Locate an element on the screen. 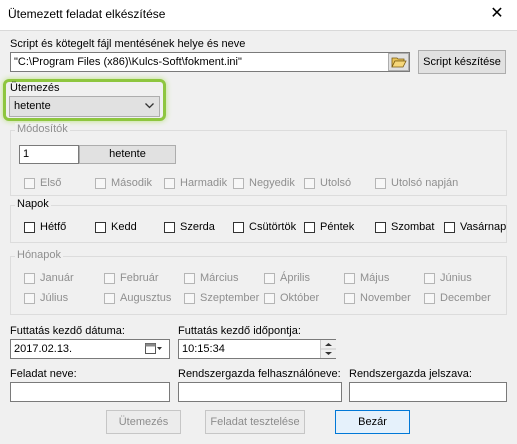 This screenshot has height=444, width=517. chevron-down-icon is located at coordinates (149, 106).